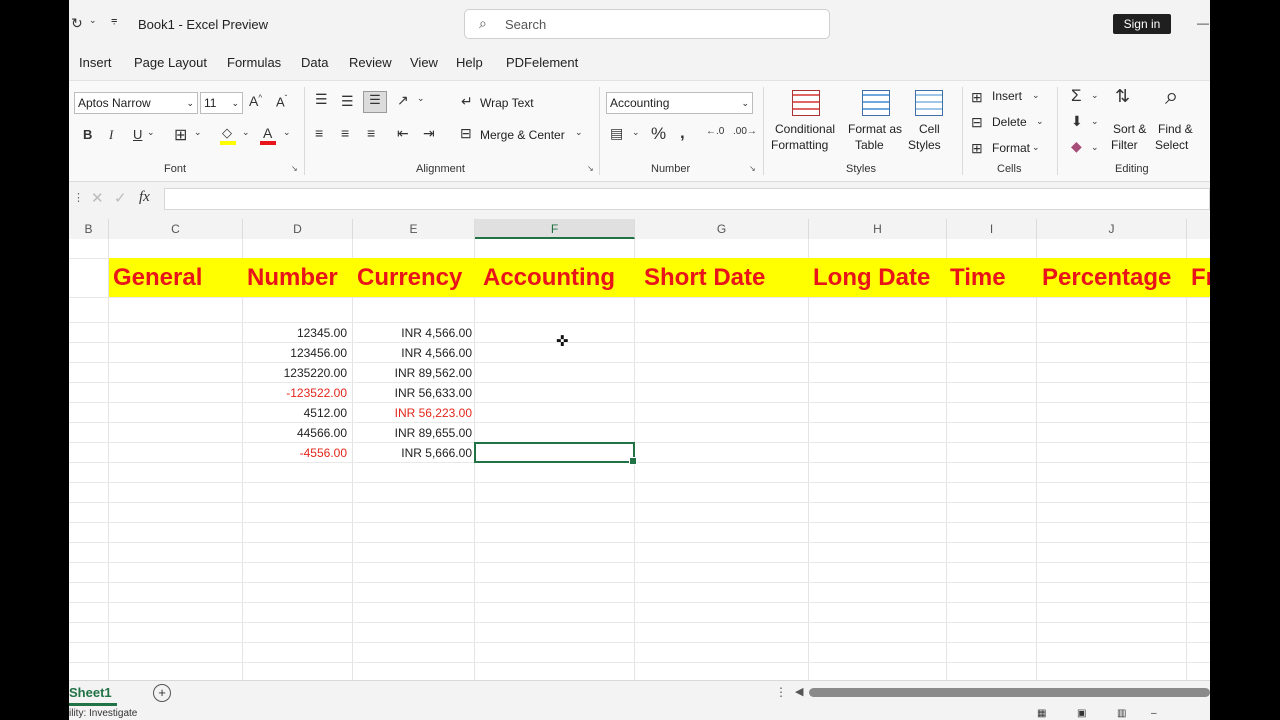 The image size is (1280, 720). Describe the element at coordinates (1122, 96) in the screenshot. I see `sort-filter-icon: ⇅` at that location.